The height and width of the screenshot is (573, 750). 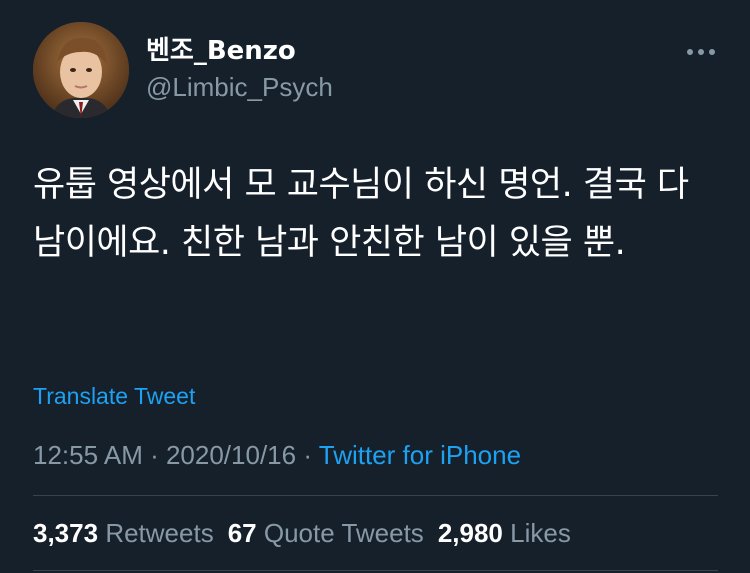 I want to click on likes-count: 2,980, so click(x=470, y=533).